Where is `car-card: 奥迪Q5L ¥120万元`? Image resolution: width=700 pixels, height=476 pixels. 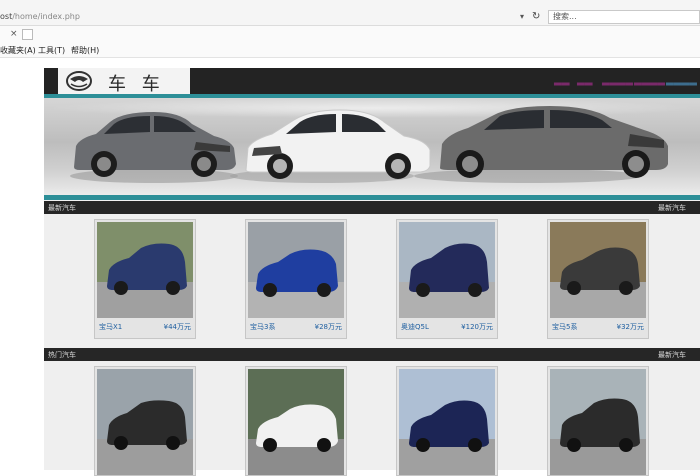
car-card: 奥迪Q5L ¥120万元 is located at coordinates (447, 279).